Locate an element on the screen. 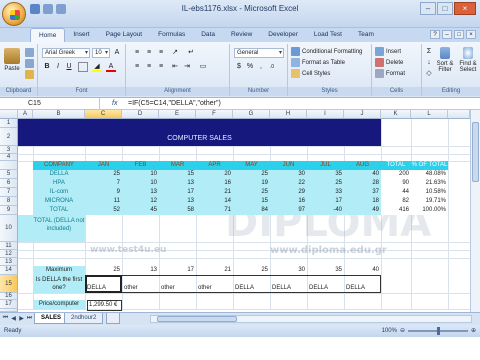  currency-icon: $ is located at coordinates (239, 67).